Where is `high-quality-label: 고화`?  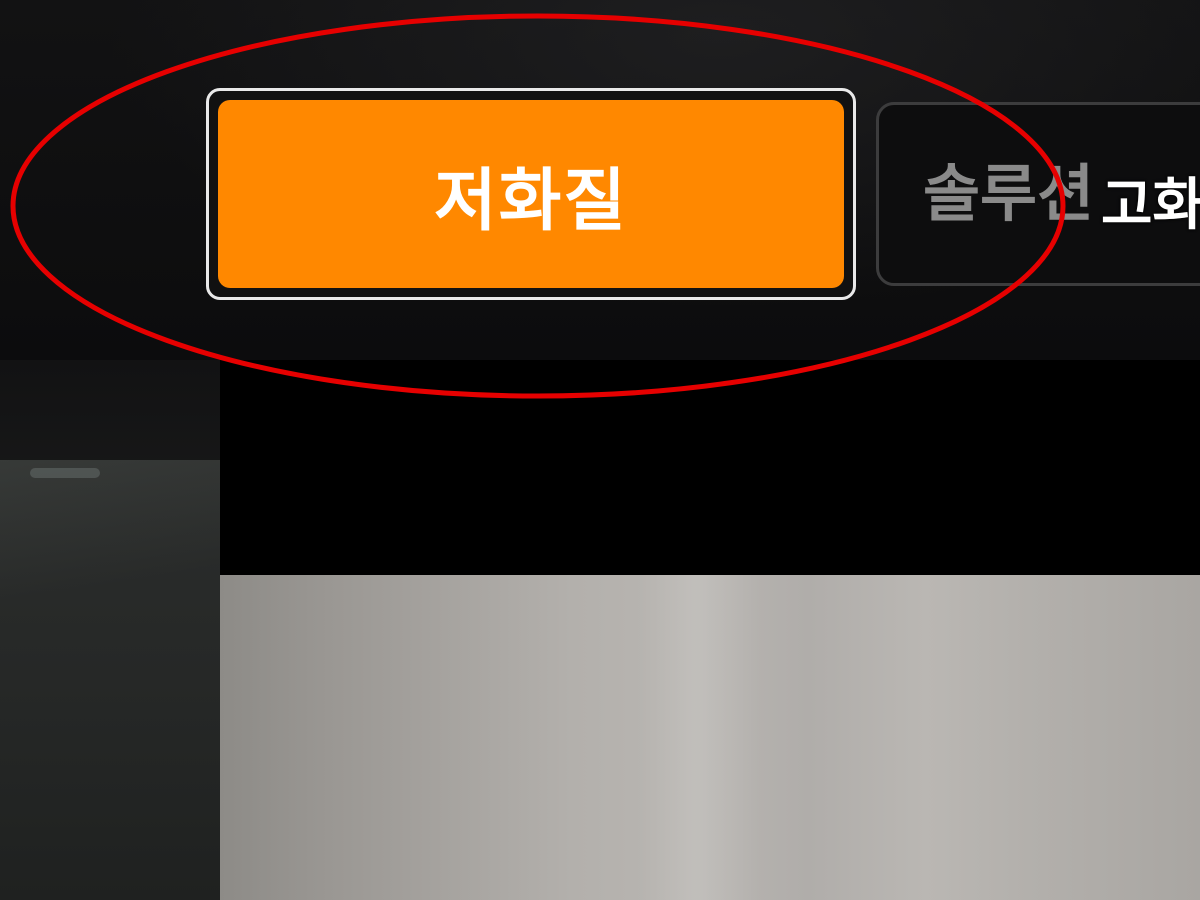 high-quality-label: 고화 is located at coordinates (1150, 205).